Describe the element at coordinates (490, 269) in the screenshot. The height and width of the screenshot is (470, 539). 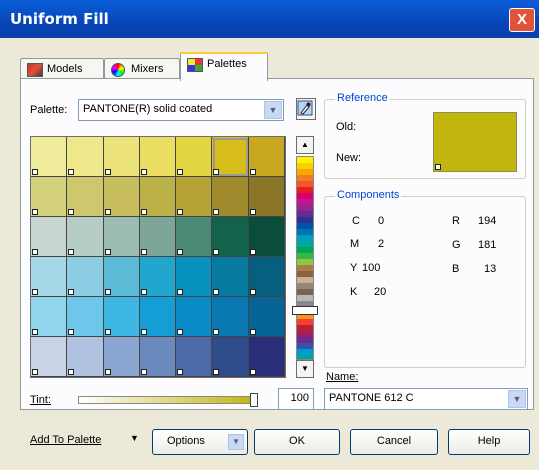
I see `blue-value: 13` at that location.